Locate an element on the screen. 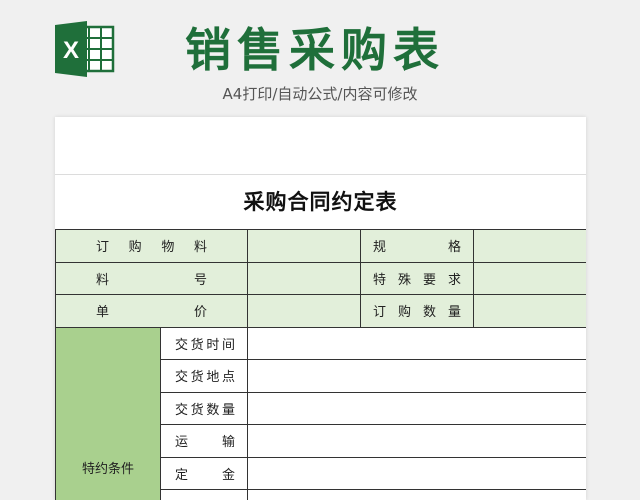 The height and width of the screenshot is (500, 640). table-row: 订购物料规格 is located at coordinates (320, 246).